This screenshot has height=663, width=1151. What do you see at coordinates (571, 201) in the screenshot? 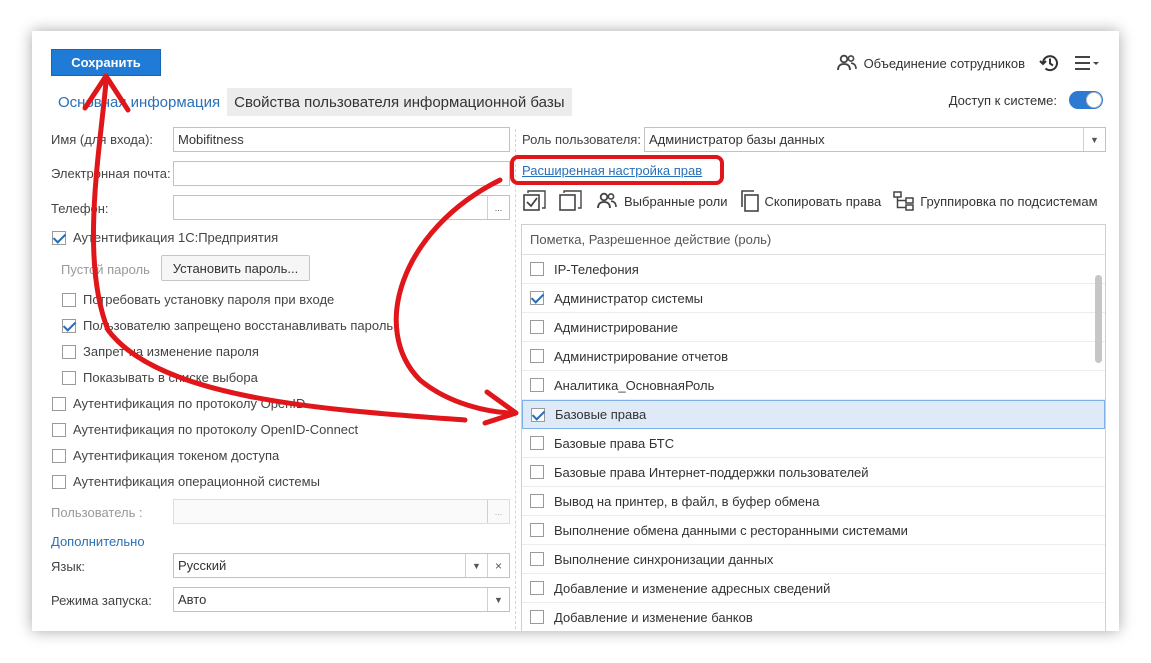
I see `uncheck-all-button` at bounding box center [571, 201].